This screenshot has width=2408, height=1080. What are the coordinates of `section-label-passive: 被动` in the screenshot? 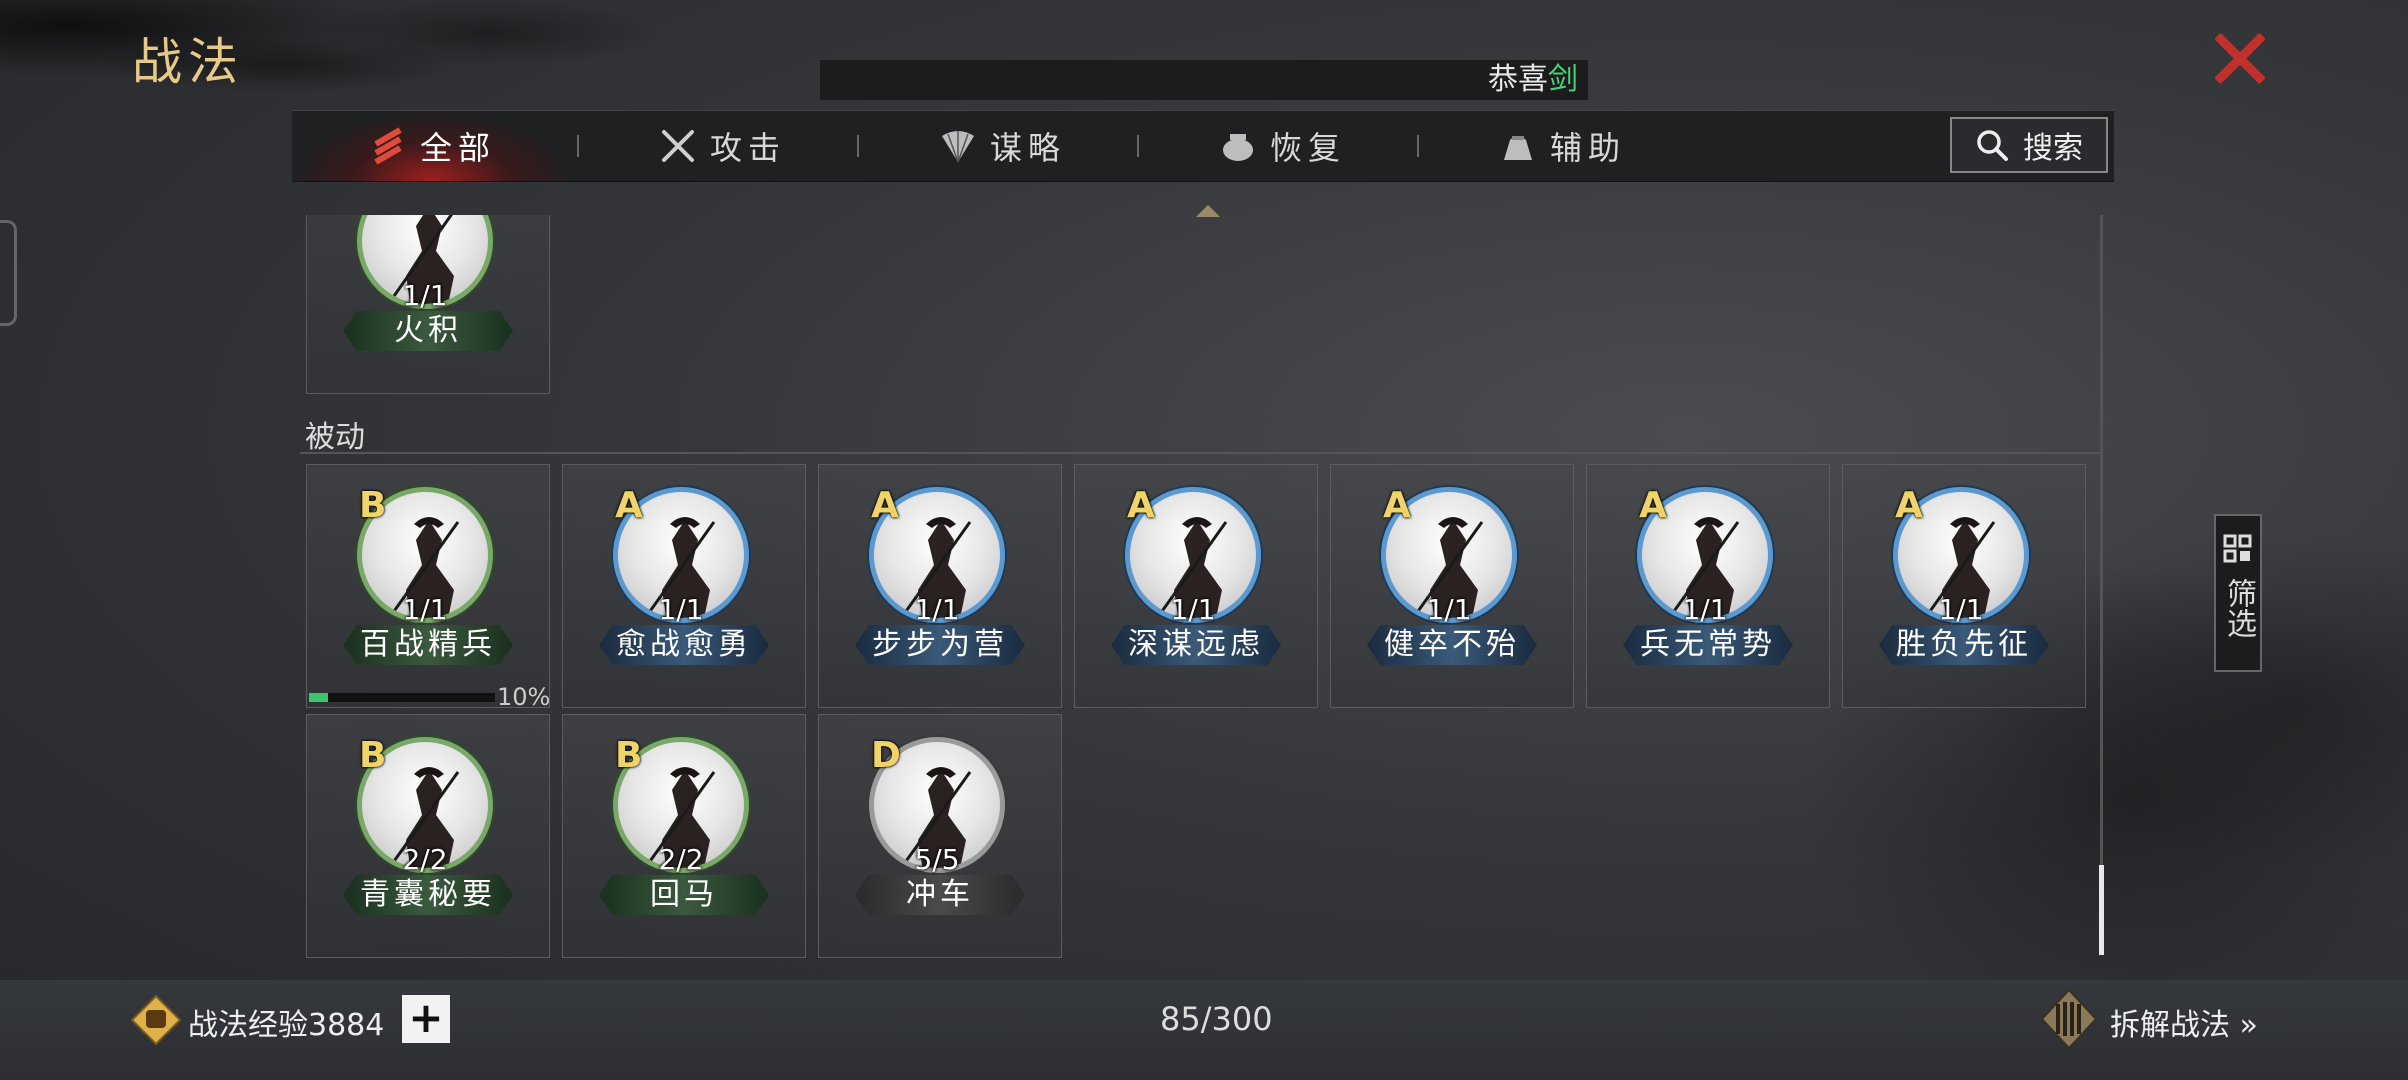 It's located at (335, 437).